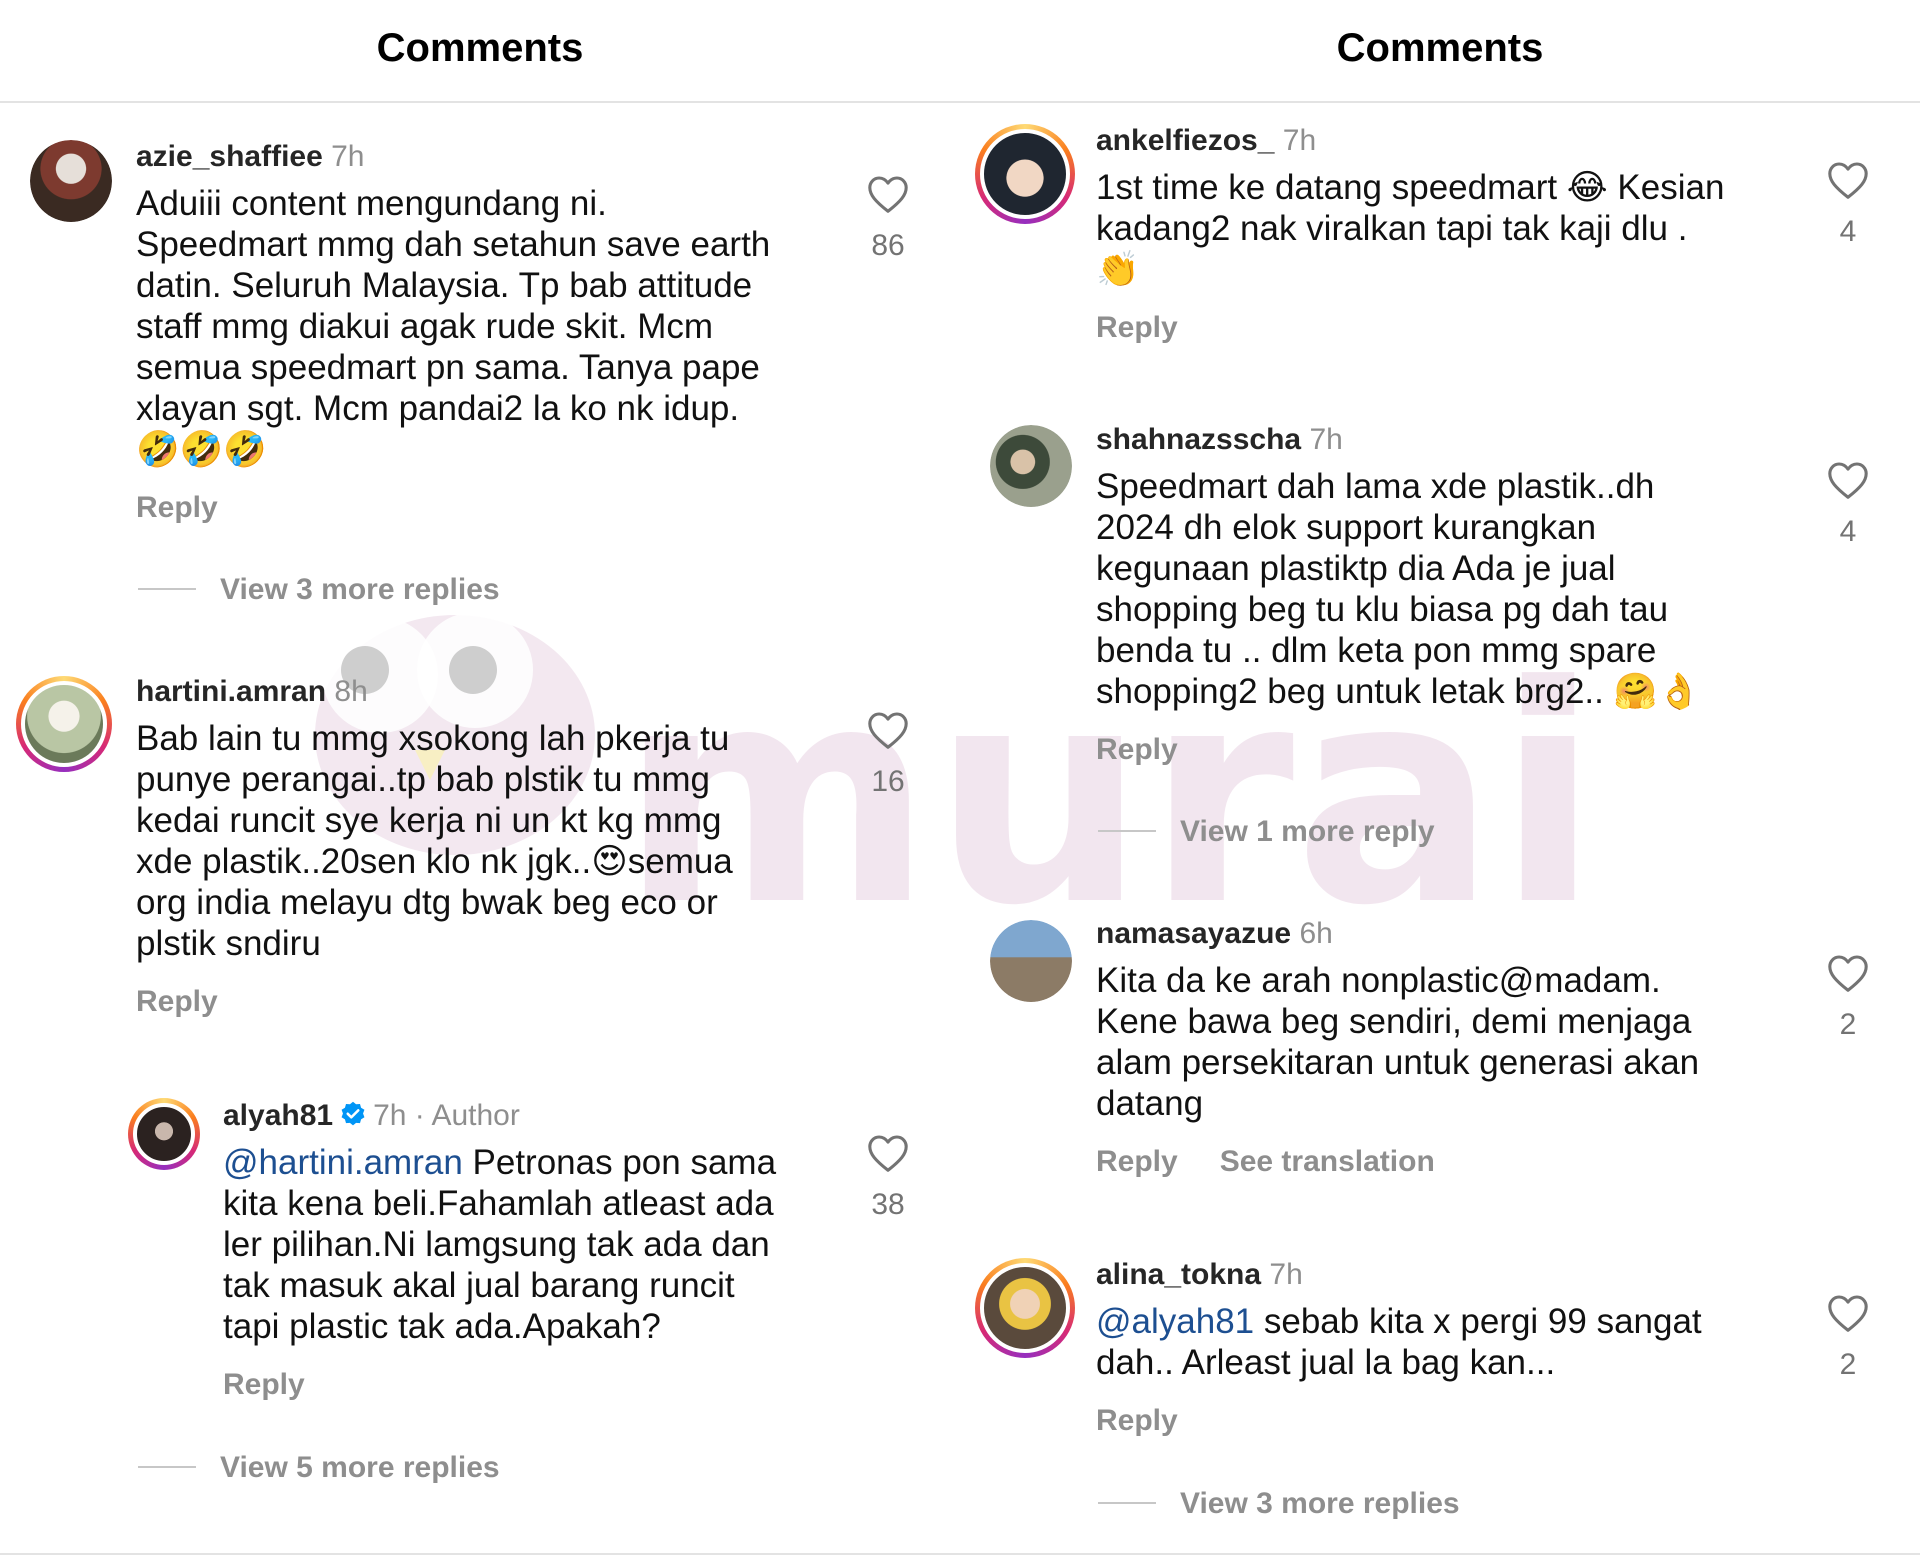 Image resolution: width=1920 pixels, height=1564 pixels. What do you see at coordinates (888, 245) in the screenshot?
I see `like-count: 86` at bounding box center [888, 245].